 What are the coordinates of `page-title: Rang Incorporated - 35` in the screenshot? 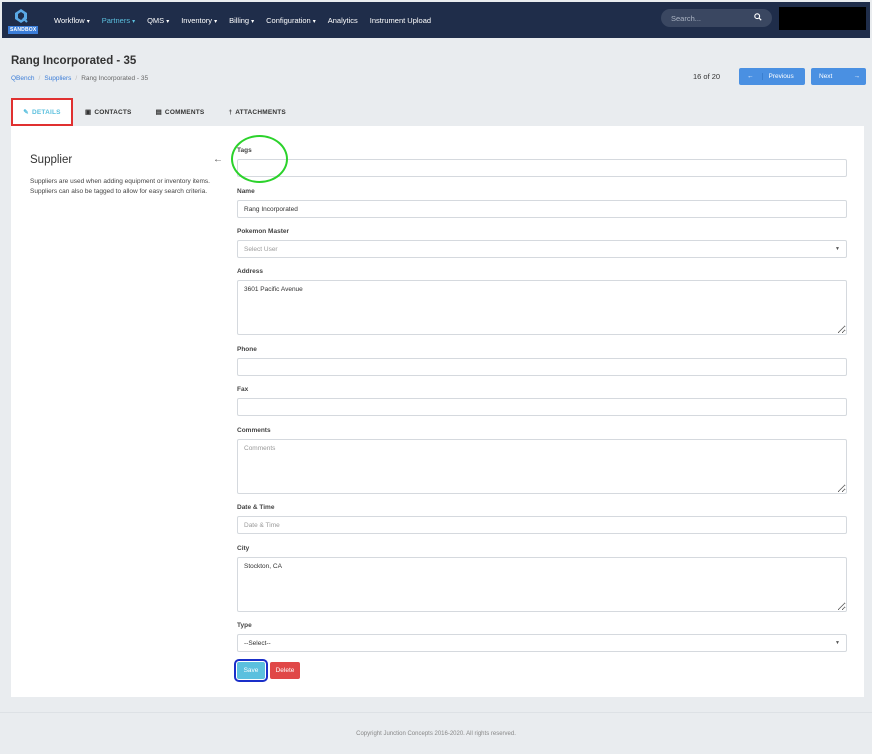 It's located at (74, 61).